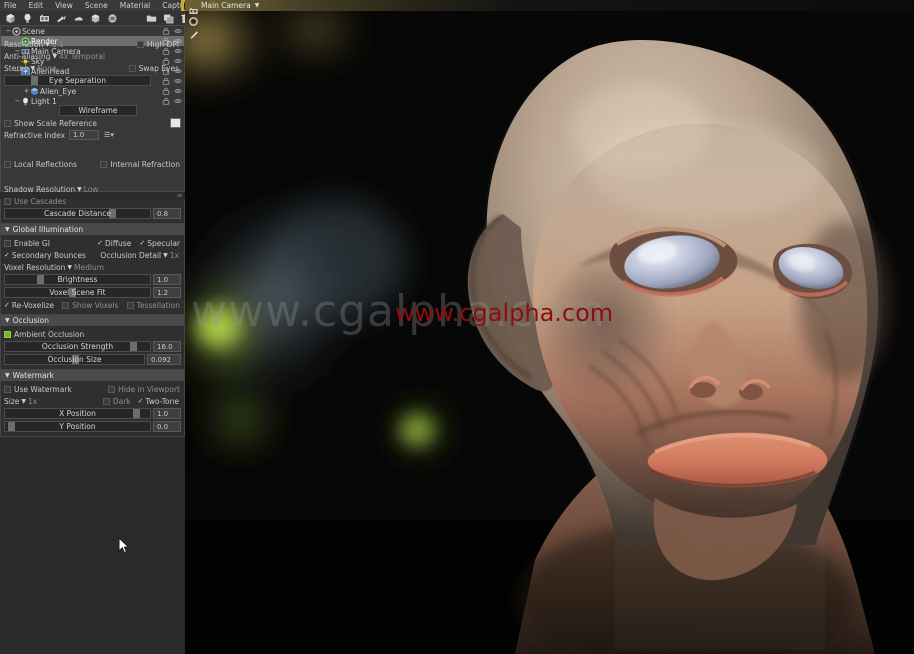 The height and width of the screenshot is (654, 914). I want to click on use-cascades-label: Use Cascades, so click(40, 201).